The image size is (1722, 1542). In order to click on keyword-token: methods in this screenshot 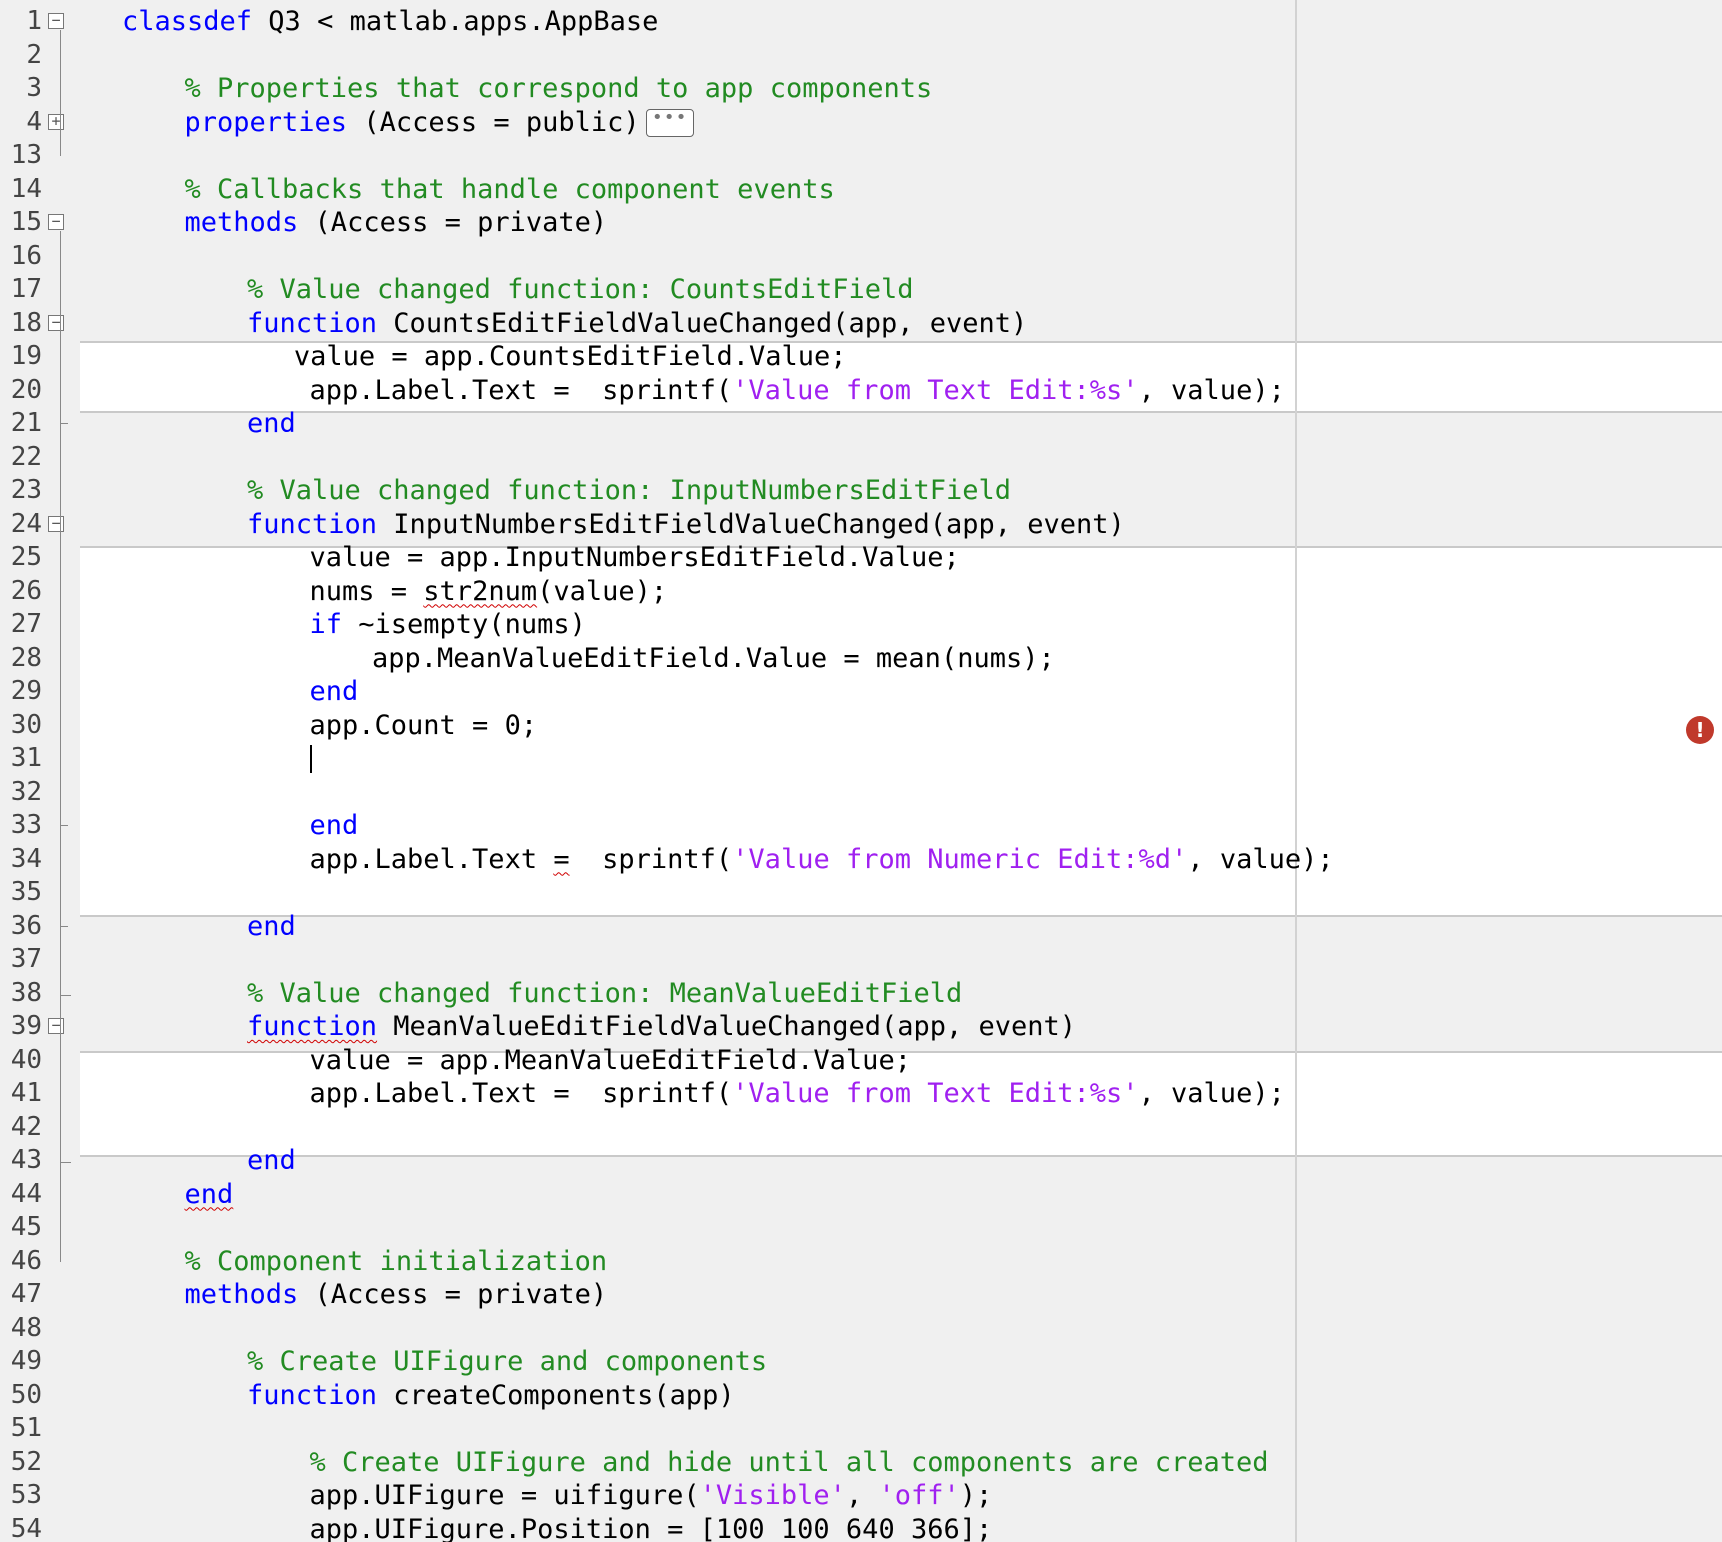, I will do `click(241, 222)`.